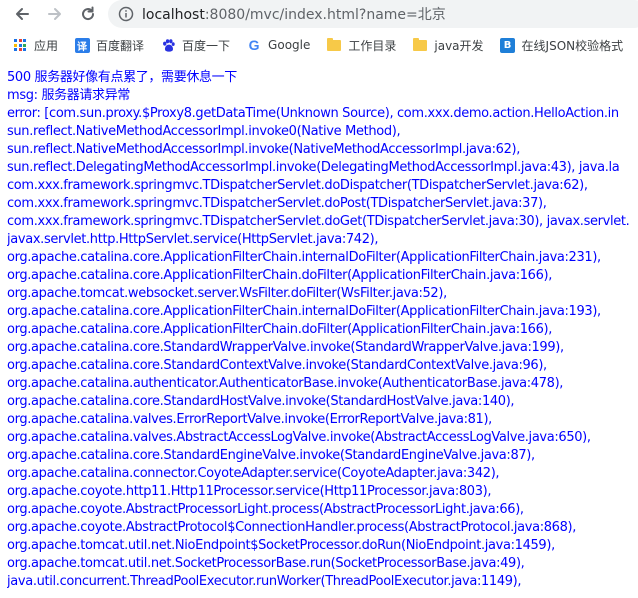 The height and width of the screenshot is (598, 638). I want to click on bookmark-google: G Google, so click(278, 45).